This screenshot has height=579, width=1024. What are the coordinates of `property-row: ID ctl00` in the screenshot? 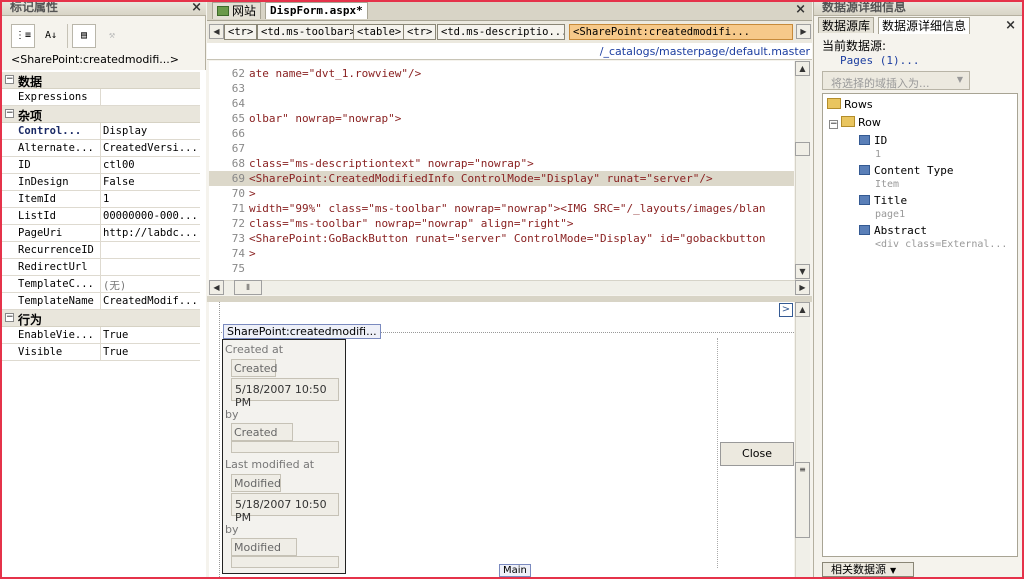 It's located at (101, 165).